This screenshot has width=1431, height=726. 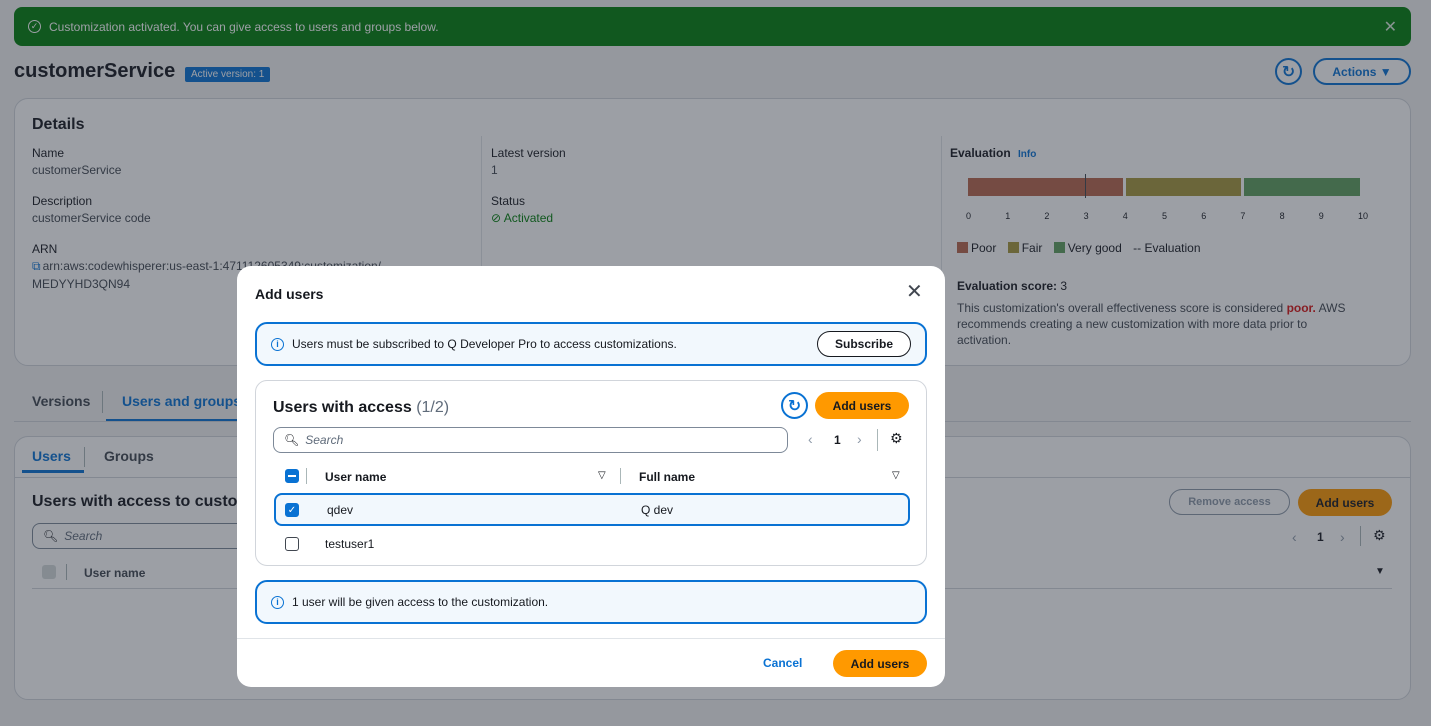 What do you see at coordinates (862, 405) in the screenshot?
I see `inner-add-users-button: Add users` at bounding box center [862, 405].